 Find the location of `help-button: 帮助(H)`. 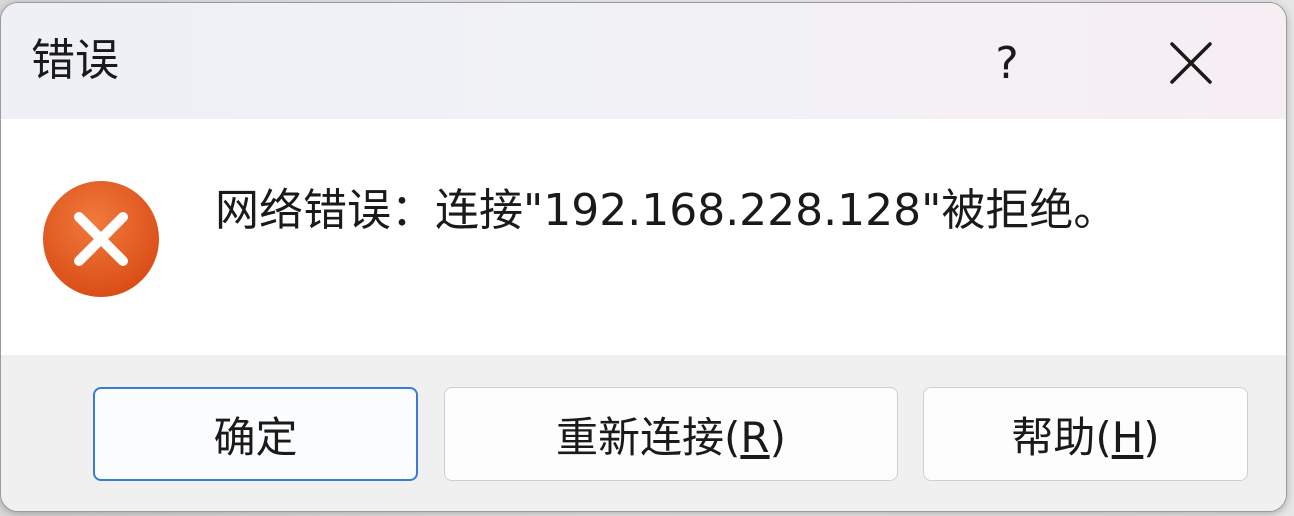

help-button: 帮助(H) is located at coordinates (1085, 434).